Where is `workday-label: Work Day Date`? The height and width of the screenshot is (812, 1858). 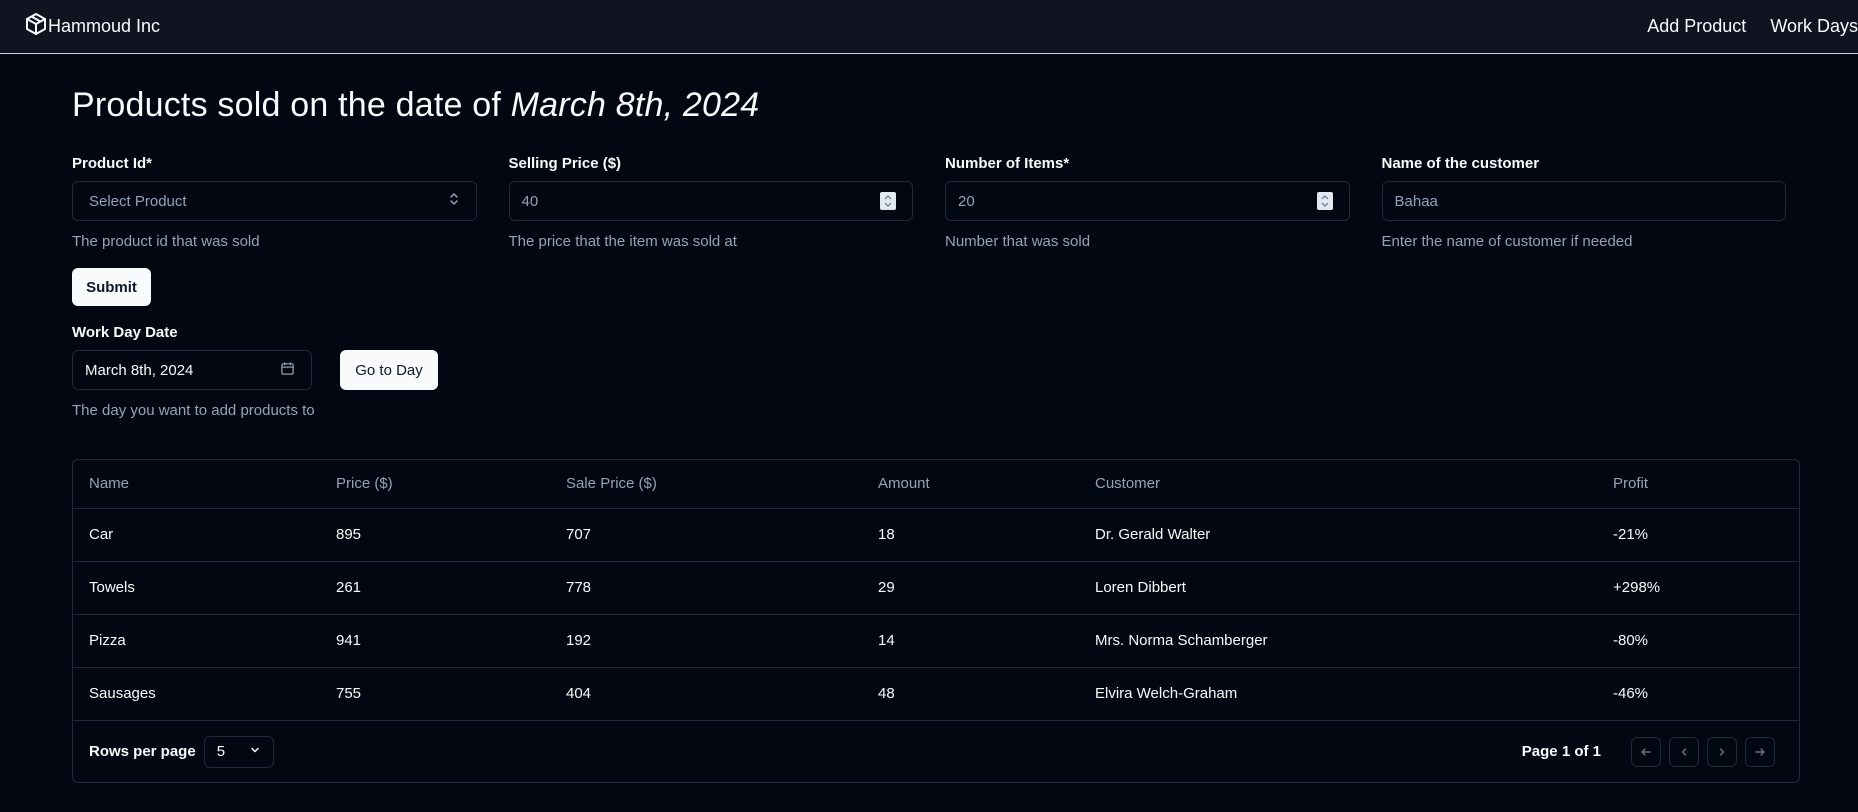 workday-label: Work Day Date is located at coordinates (125, 332).